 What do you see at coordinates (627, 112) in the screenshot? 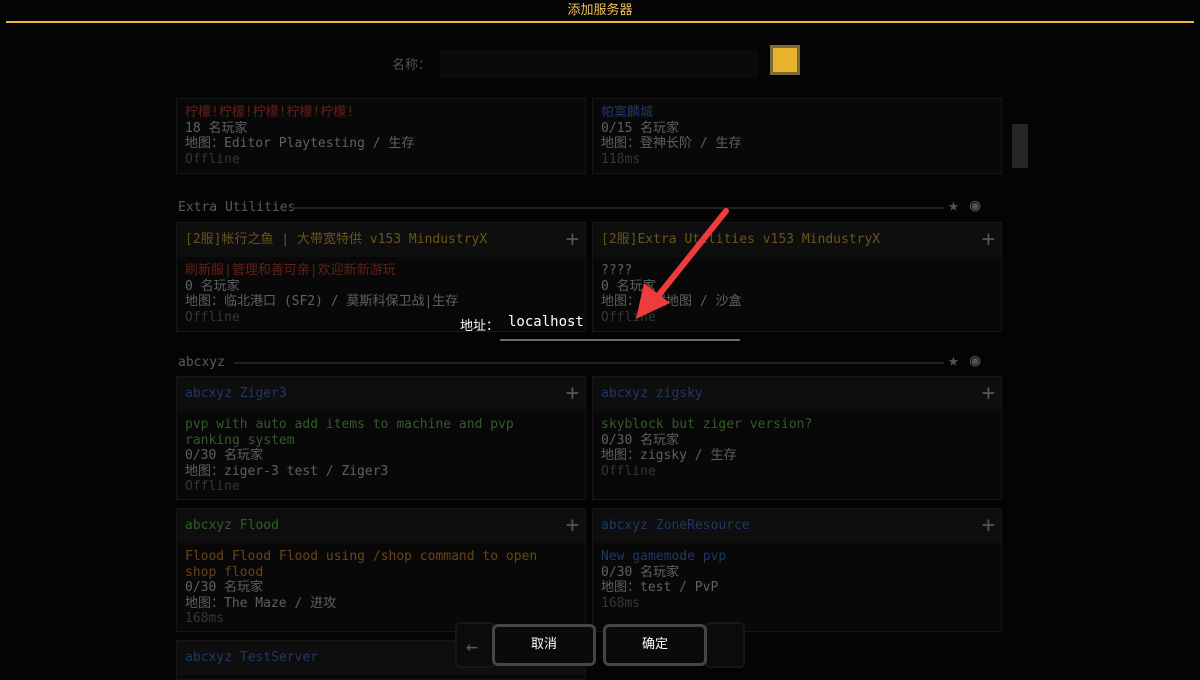
I see `server-name: 帕寞麟城` at bounding box center [627, 112].